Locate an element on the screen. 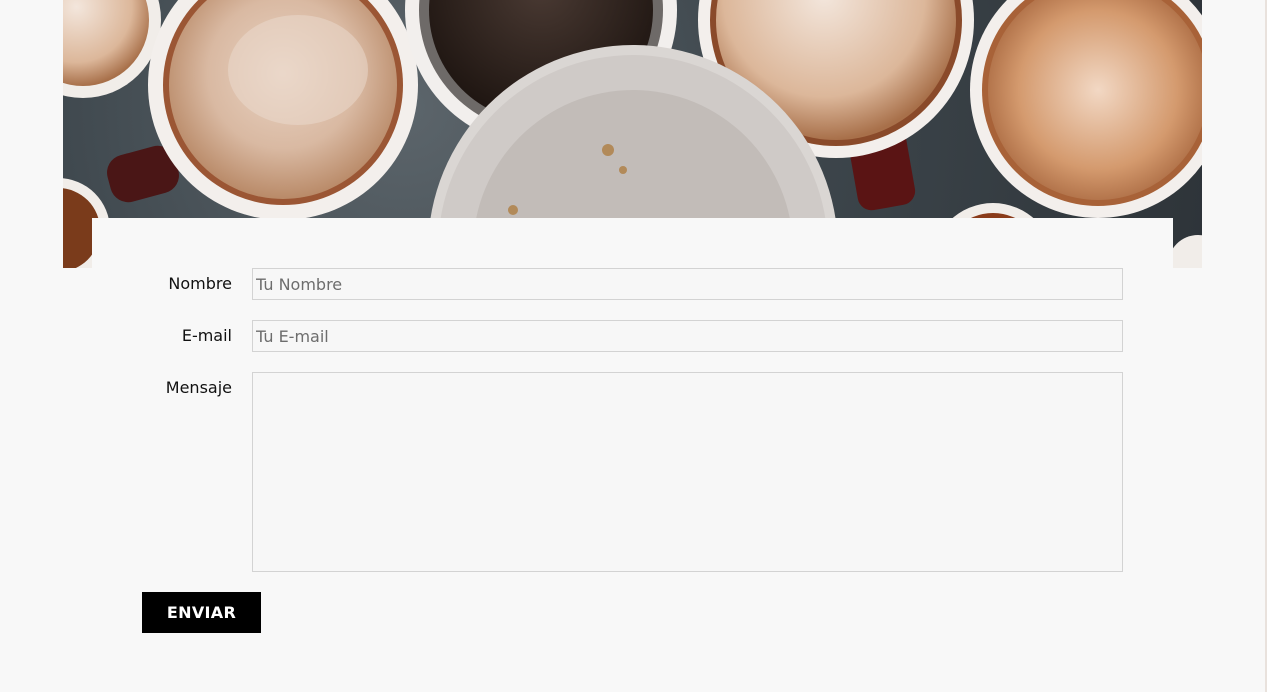 This screenshot has width=1267, height=692. email-input is located at coordinates (687, 336).